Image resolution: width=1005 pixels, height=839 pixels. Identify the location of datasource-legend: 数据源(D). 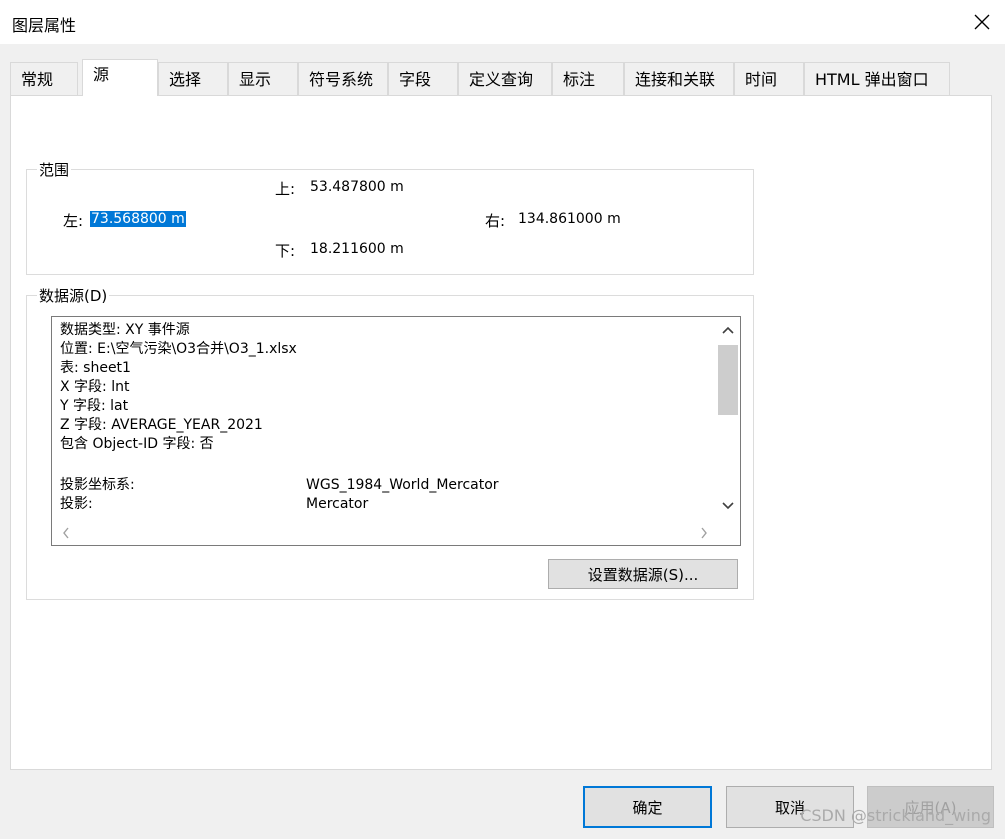
(73, 295).